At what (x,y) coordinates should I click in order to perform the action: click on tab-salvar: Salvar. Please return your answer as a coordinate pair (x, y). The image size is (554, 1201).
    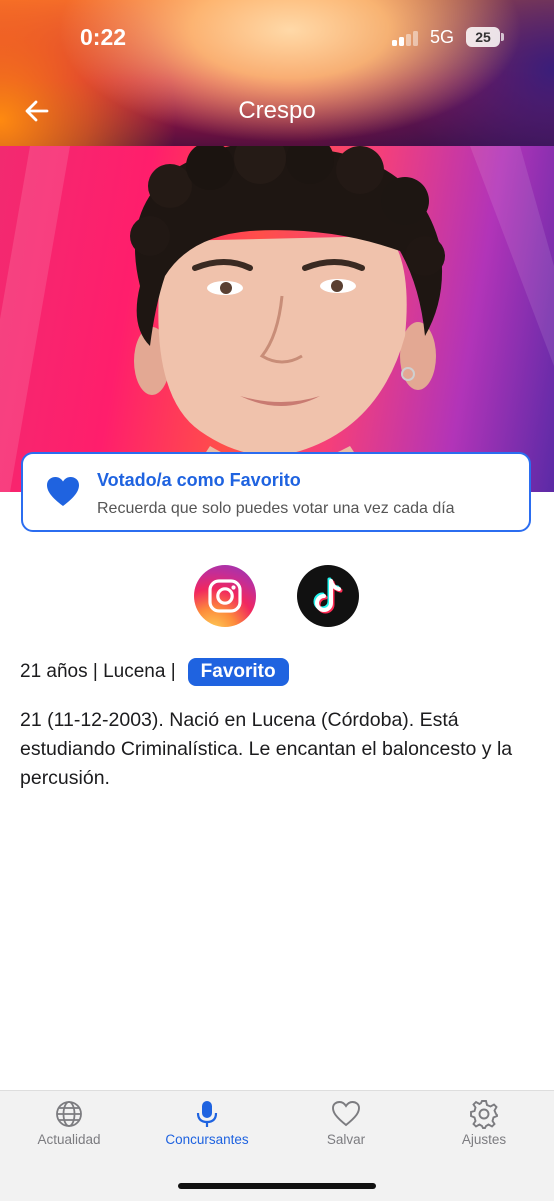
    Looking at the image, I should click on (346, 1123).